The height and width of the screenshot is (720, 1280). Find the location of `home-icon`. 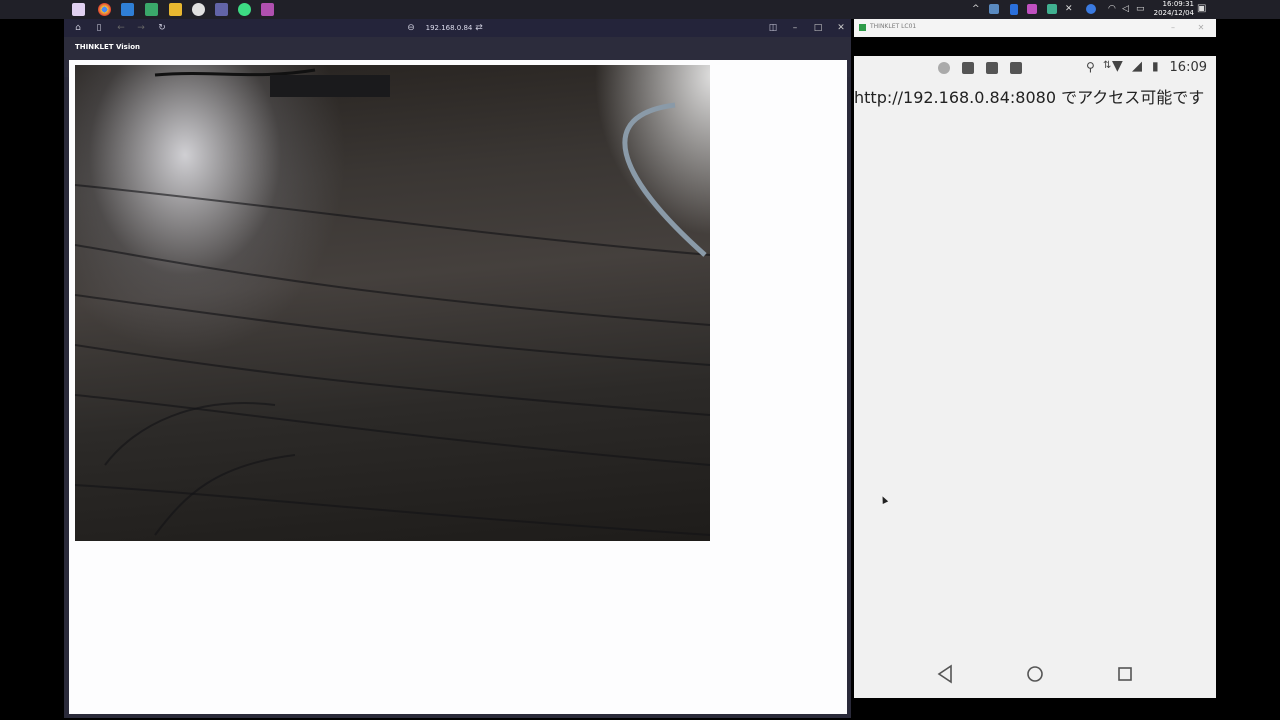

home-icon is located at coordinates (1035, 674).